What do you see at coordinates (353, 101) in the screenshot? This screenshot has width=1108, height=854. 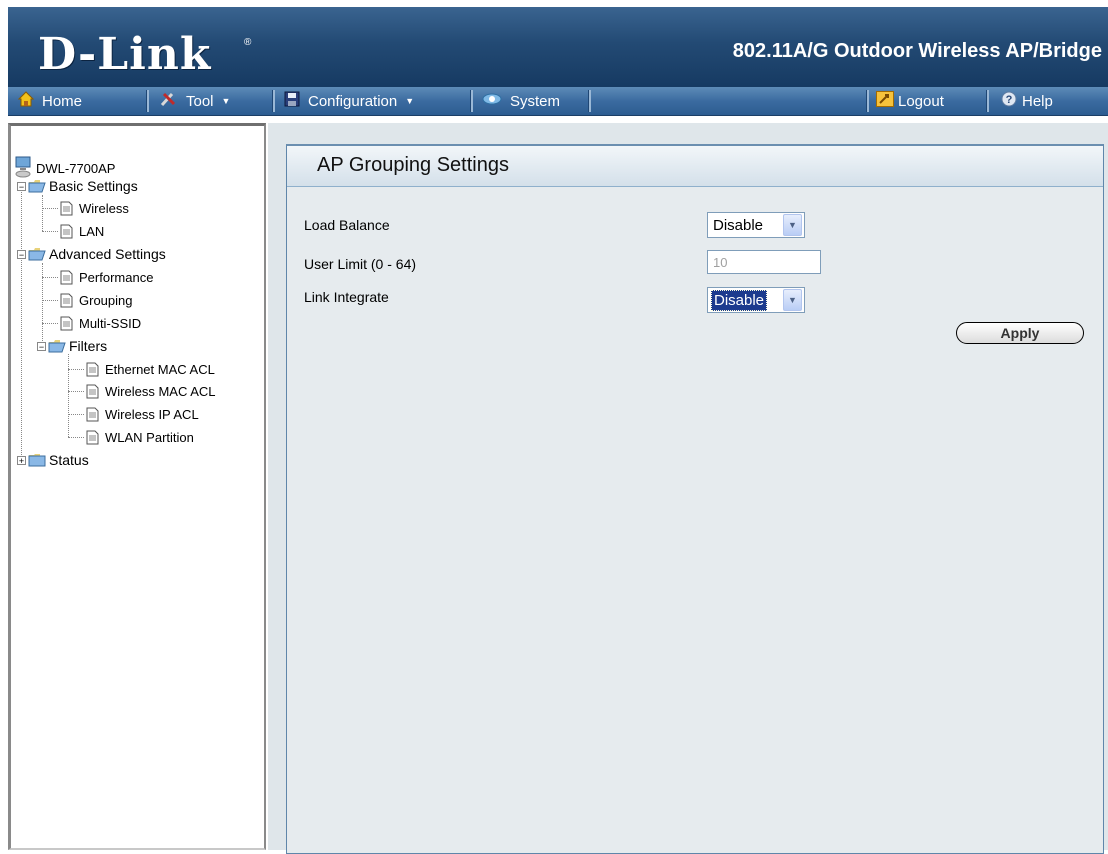 I see `configuration-label: Configuration` at bounding box center [353, 101].